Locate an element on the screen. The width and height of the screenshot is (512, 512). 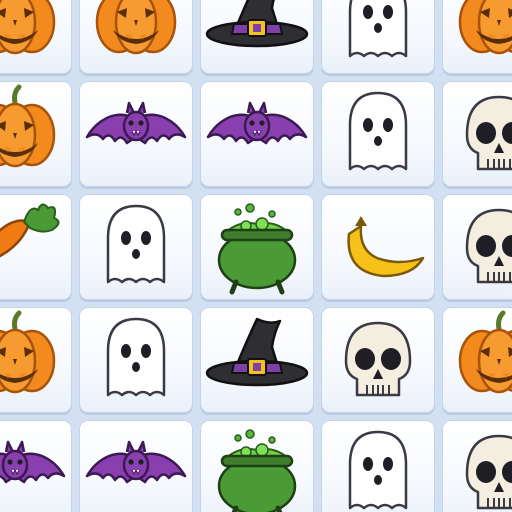
tile-banana is located at coordinates (378, 247).